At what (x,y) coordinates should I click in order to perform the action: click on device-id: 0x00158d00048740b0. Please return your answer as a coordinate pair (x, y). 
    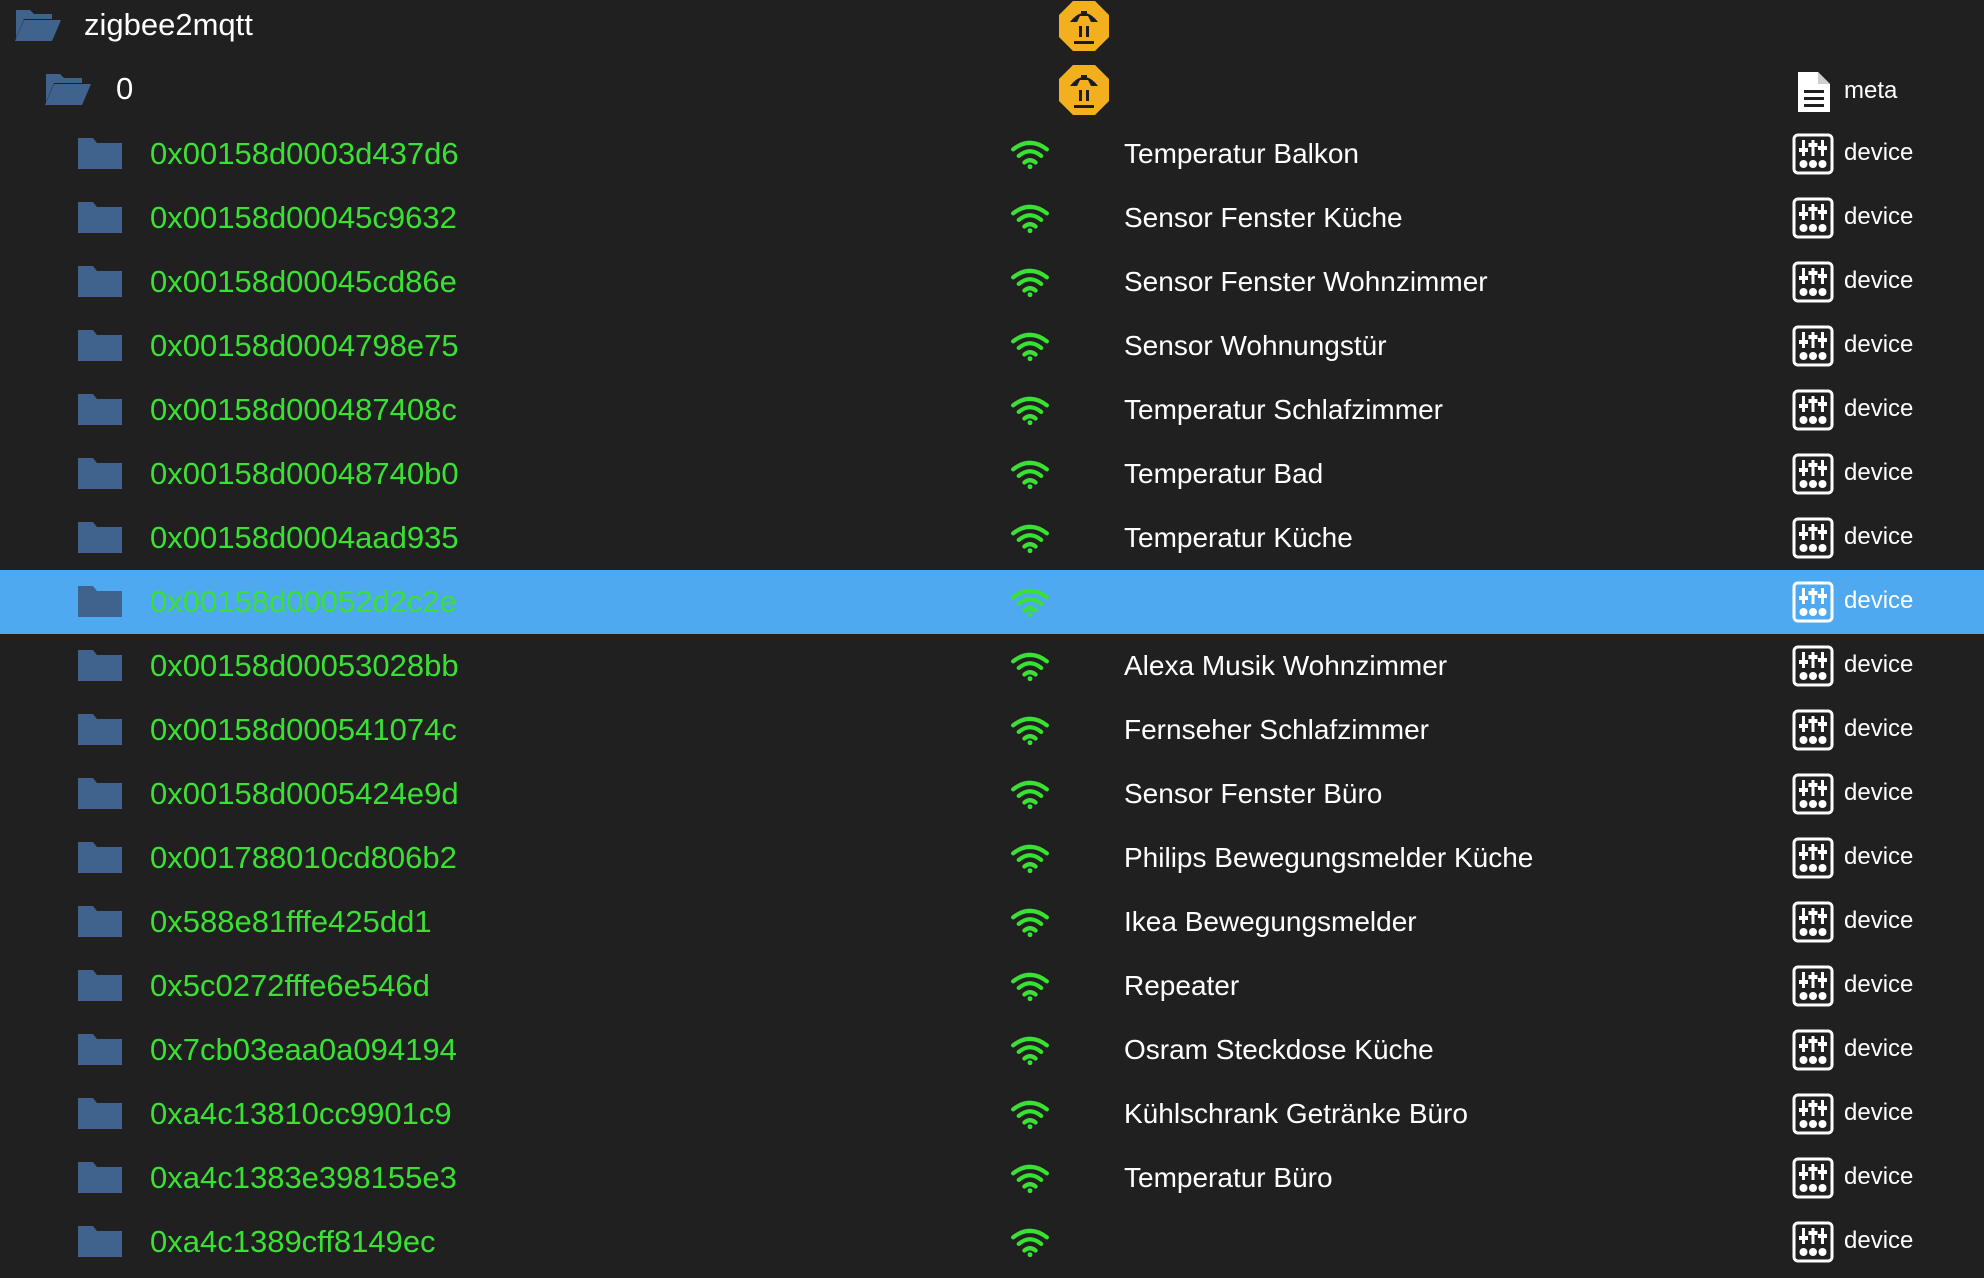
    Looking at the image, I should click on (304, 474).